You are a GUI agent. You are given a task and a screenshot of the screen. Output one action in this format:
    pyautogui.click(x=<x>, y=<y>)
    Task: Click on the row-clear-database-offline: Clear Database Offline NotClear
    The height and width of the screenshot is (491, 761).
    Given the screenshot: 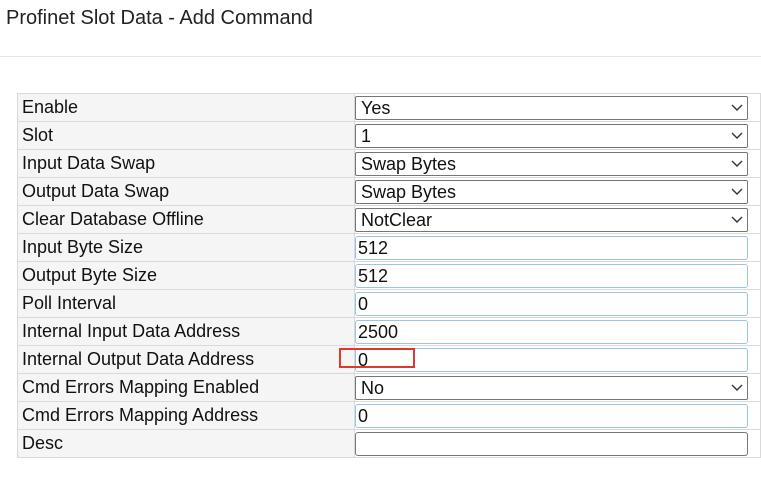 What is the action you would take?
    pyautogui.click(x=389, y=219)
    